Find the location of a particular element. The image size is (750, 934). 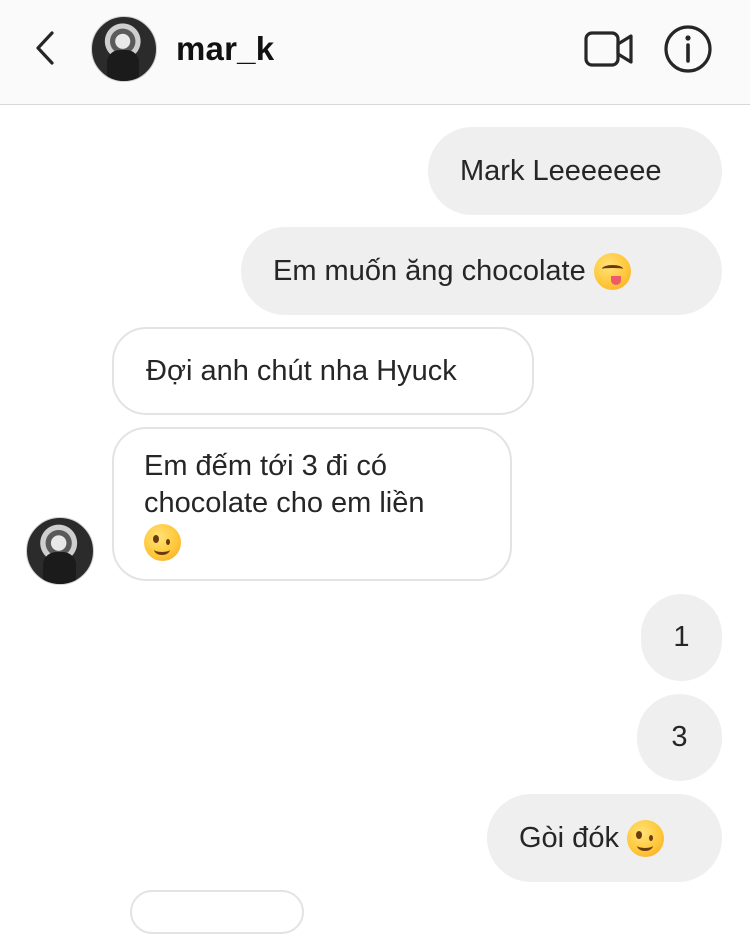

face-savoring-food-icon is located at coordinates (612, 271).